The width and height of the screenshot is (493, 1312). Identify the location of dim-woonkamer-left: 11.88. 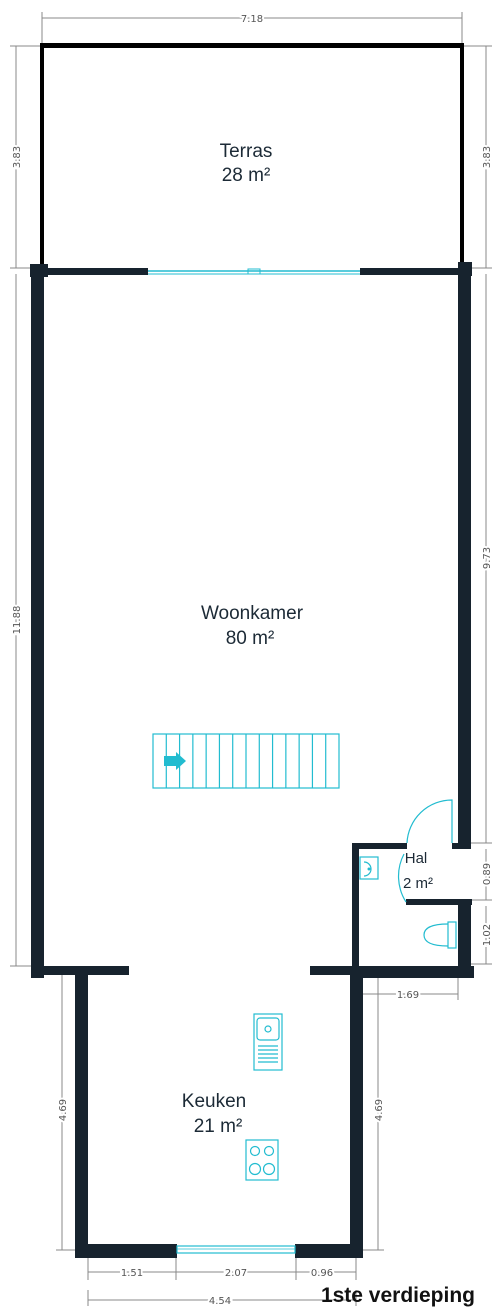
(17, 620).